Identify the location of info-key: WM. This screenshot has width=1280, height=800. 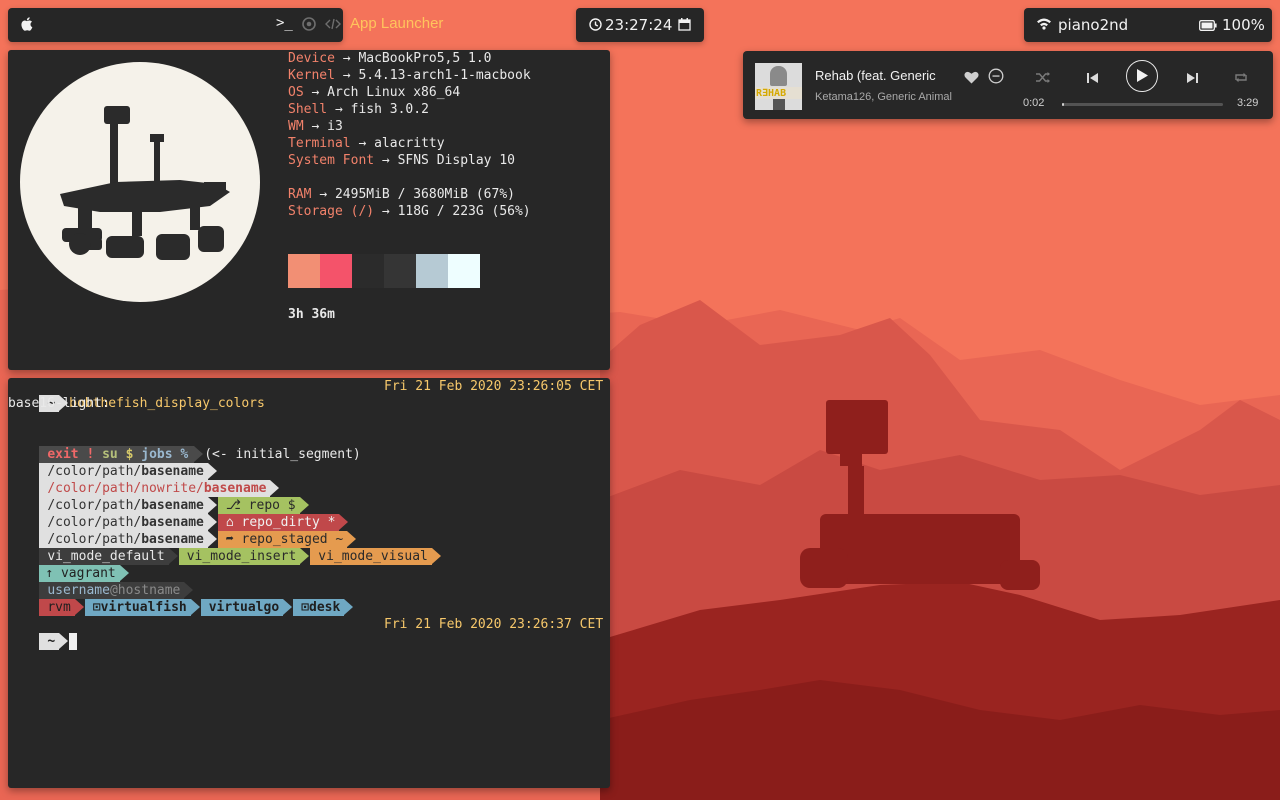
(296, 126).